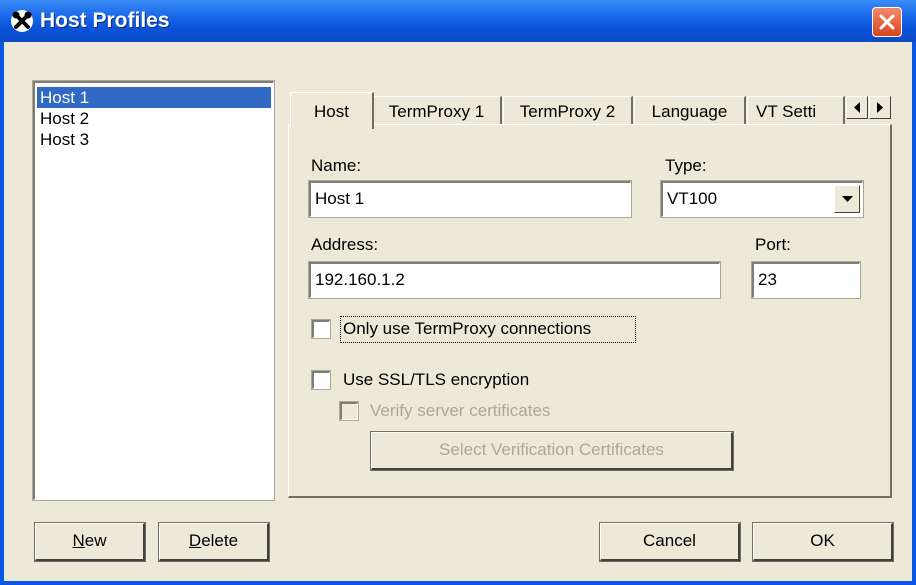 This screenshot has width=916, height=585. What do you see at coordinates (690, 111) in the screenshot?
I see `tab-language: Language` at bounding box center [690, 111].